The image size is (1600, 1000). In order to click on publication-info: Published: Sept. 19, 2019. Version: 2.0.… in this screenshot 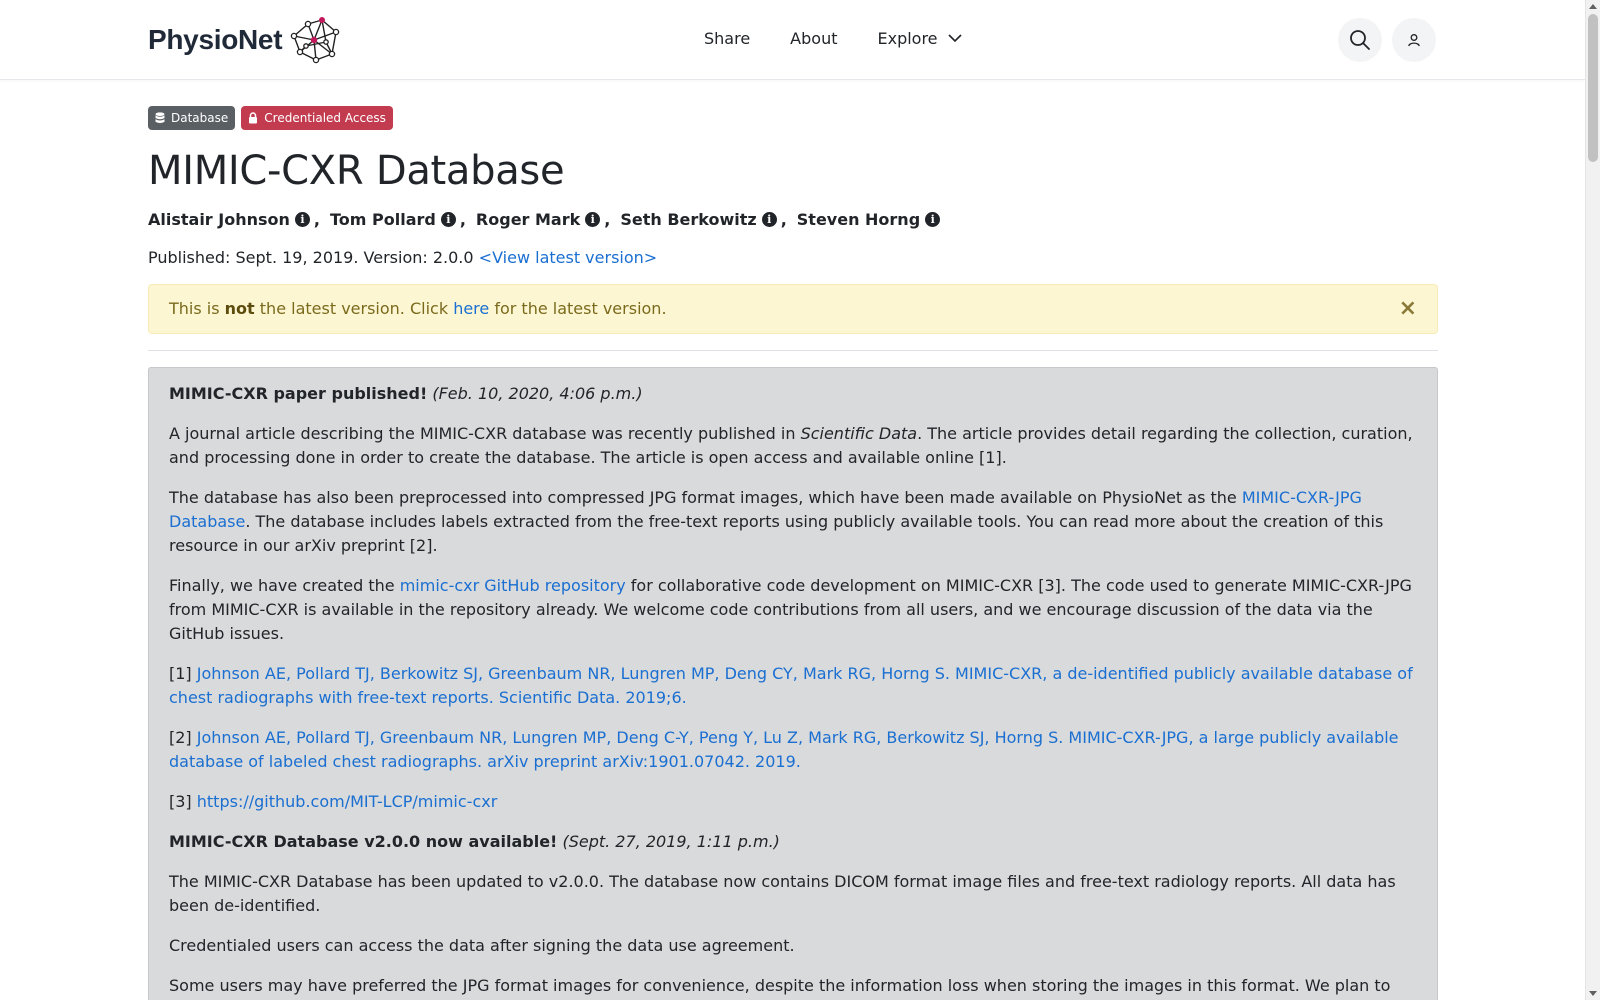, I will do `click(793, 257)`.